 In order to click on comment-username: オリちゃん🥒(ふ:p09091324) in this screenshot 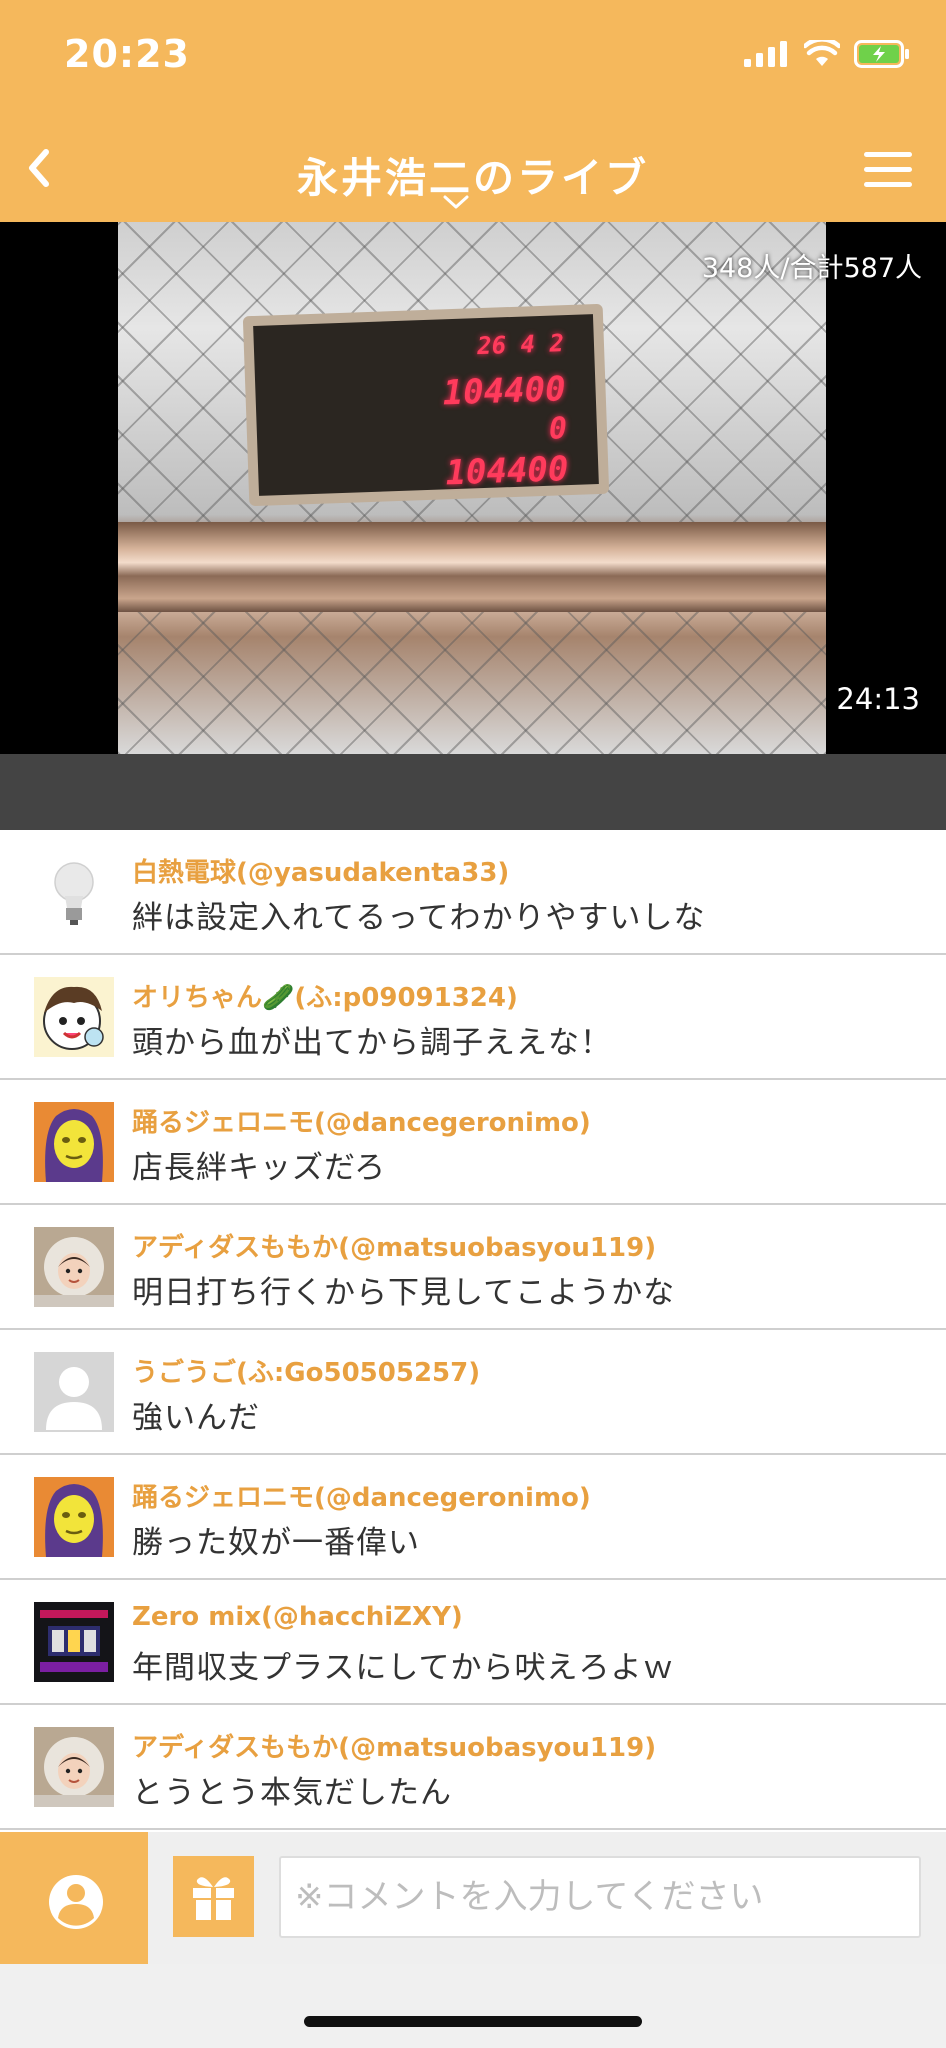, I will do `click(325, 995)`.